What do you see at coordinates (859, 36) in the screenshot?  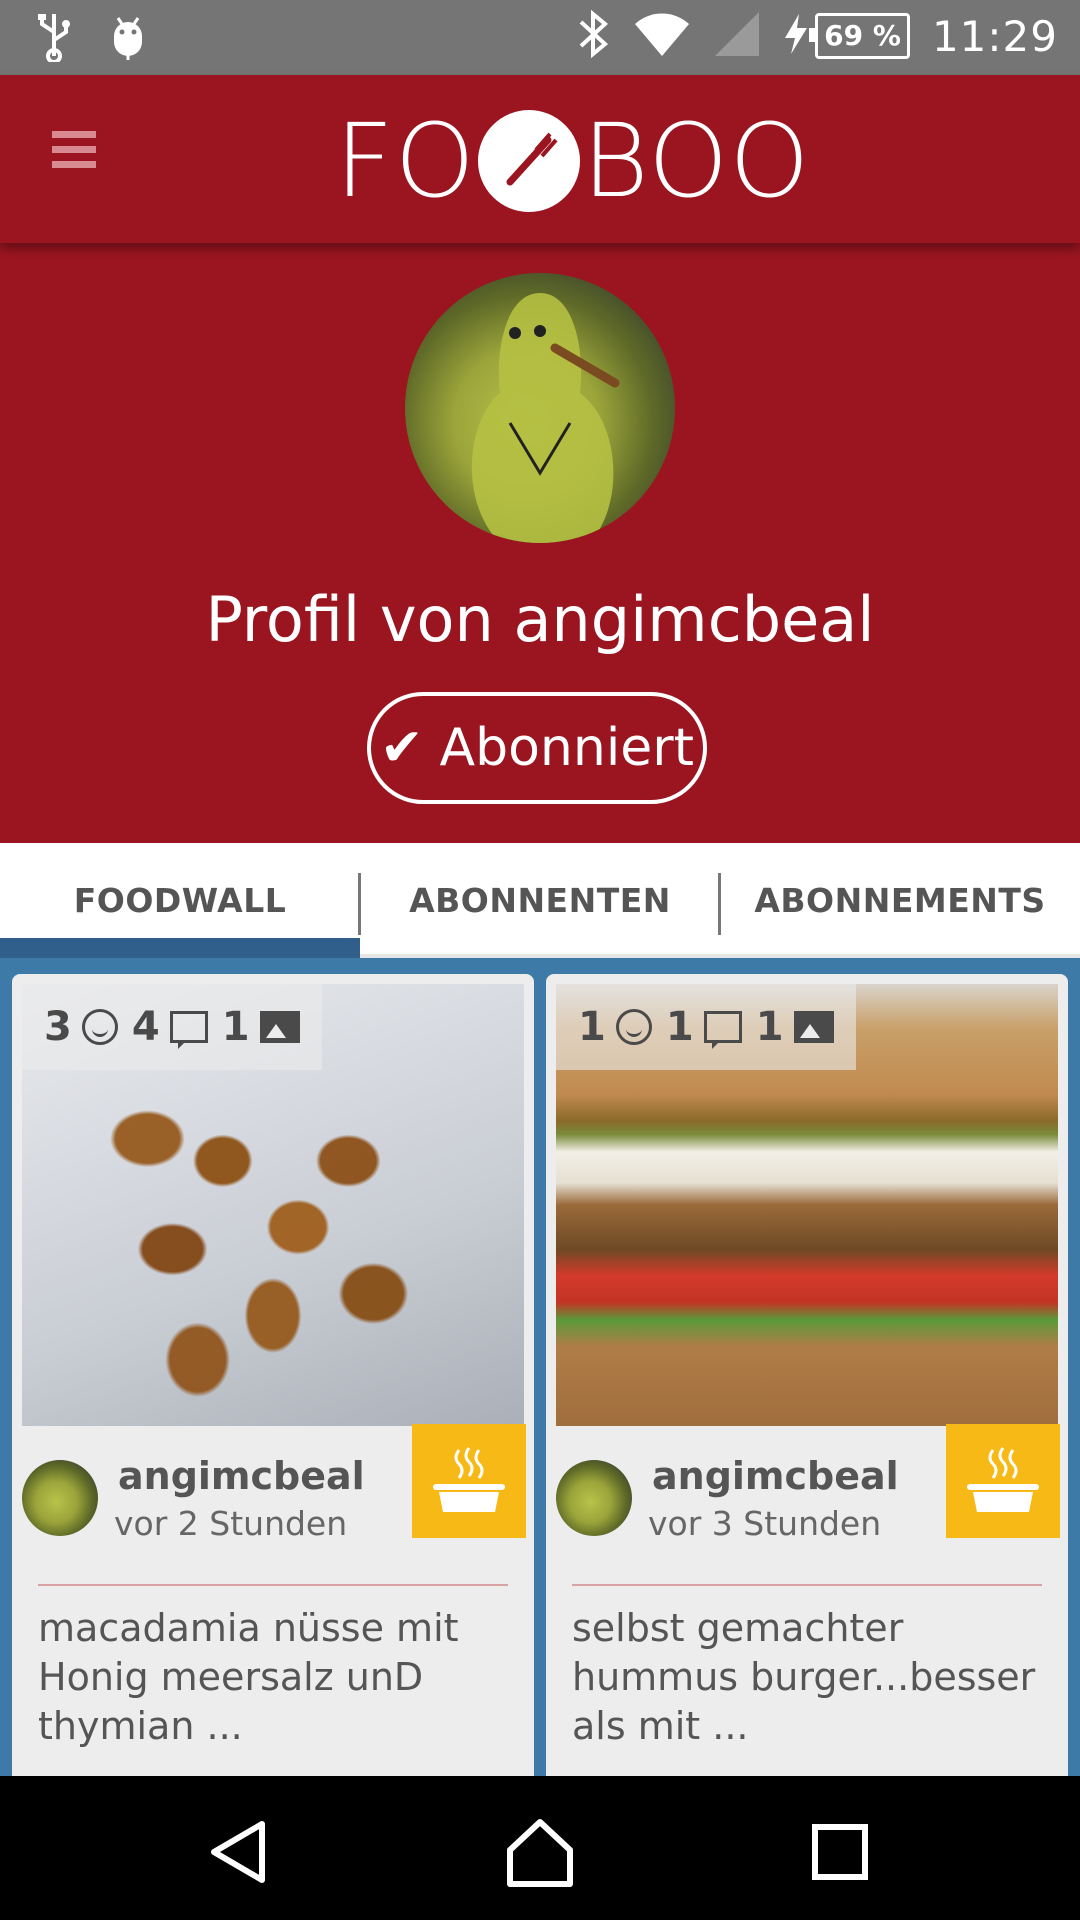 I see `battery-level: 69 %` at bounding box center [859, 36].